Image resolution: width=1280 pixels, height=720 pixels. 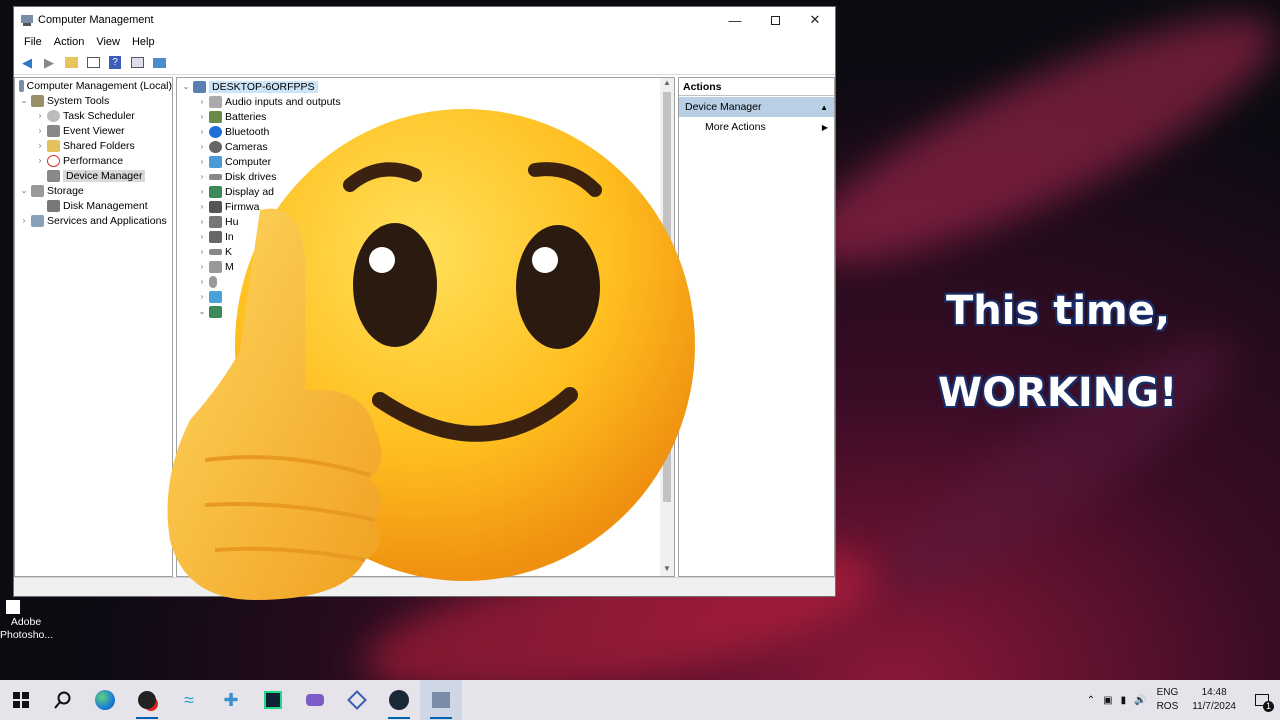 I want to click on clock-icon, so click(x=53, y=115).